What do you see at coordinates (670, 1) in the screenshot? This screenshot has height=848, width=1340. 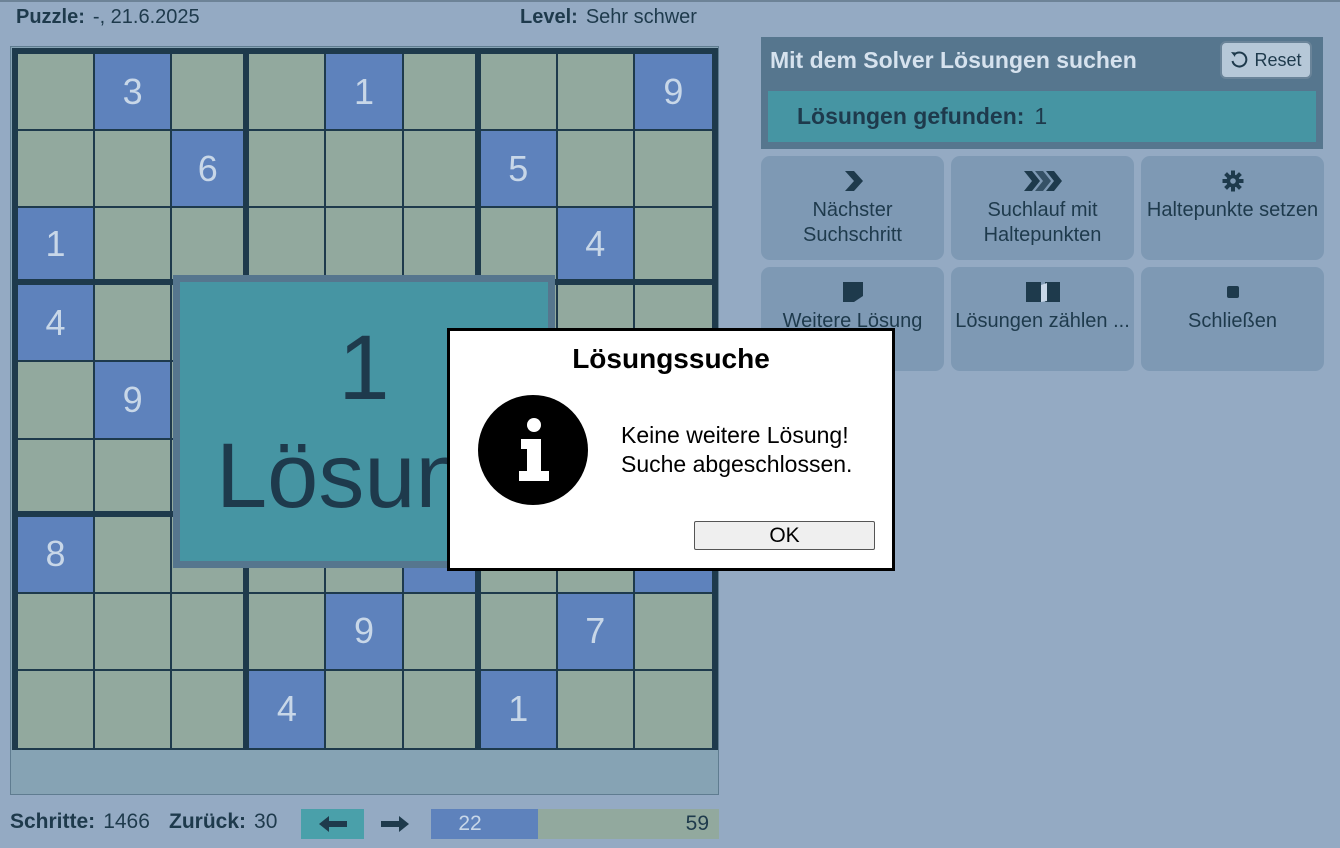 I see `top-border` at bounding box center [670, 1].